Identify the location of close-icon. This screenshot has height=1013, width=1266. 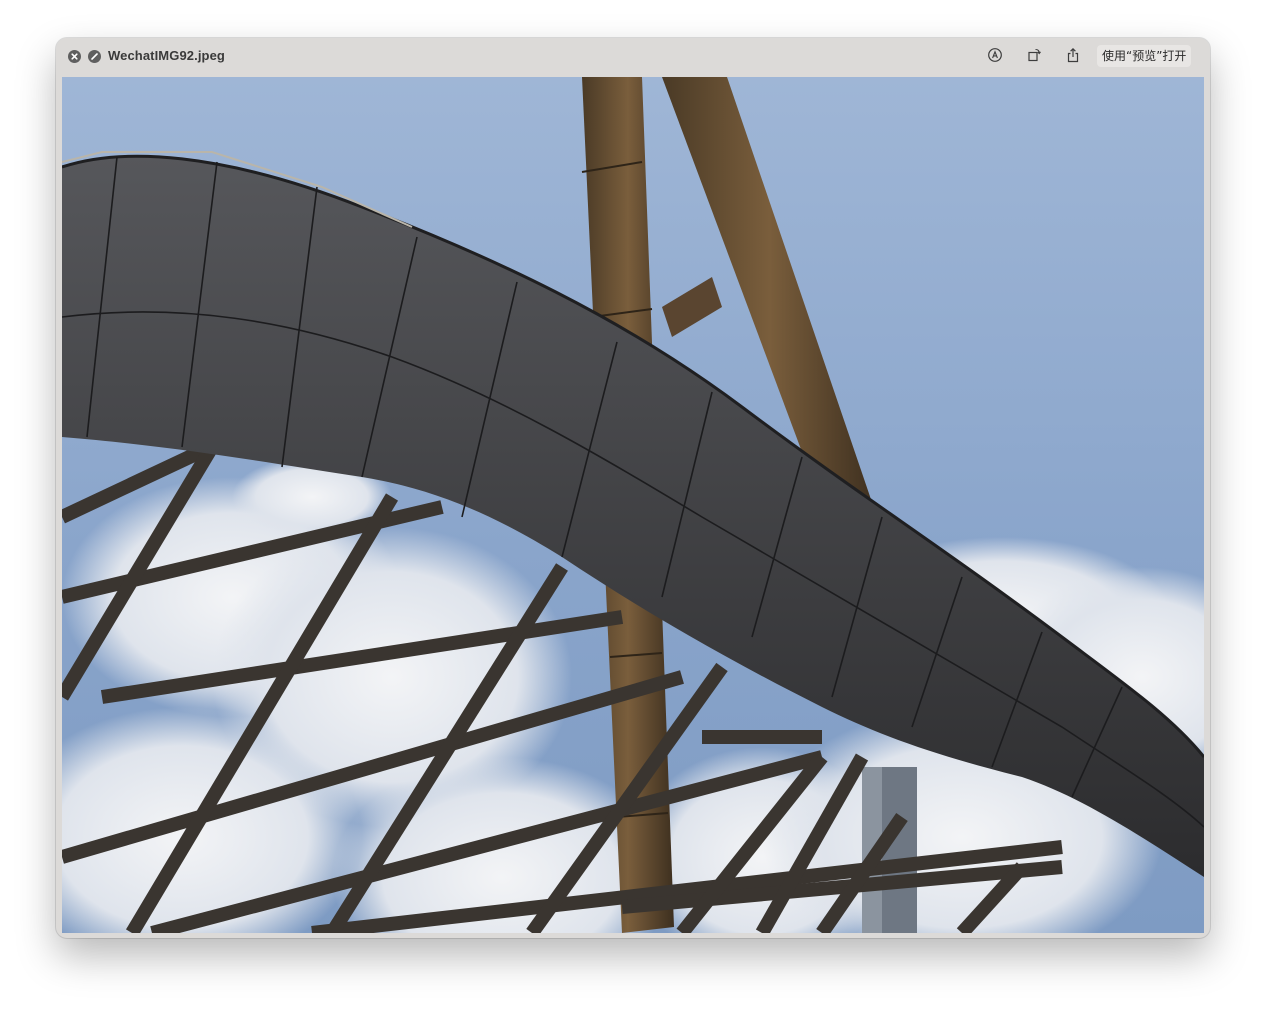
(74, 56).